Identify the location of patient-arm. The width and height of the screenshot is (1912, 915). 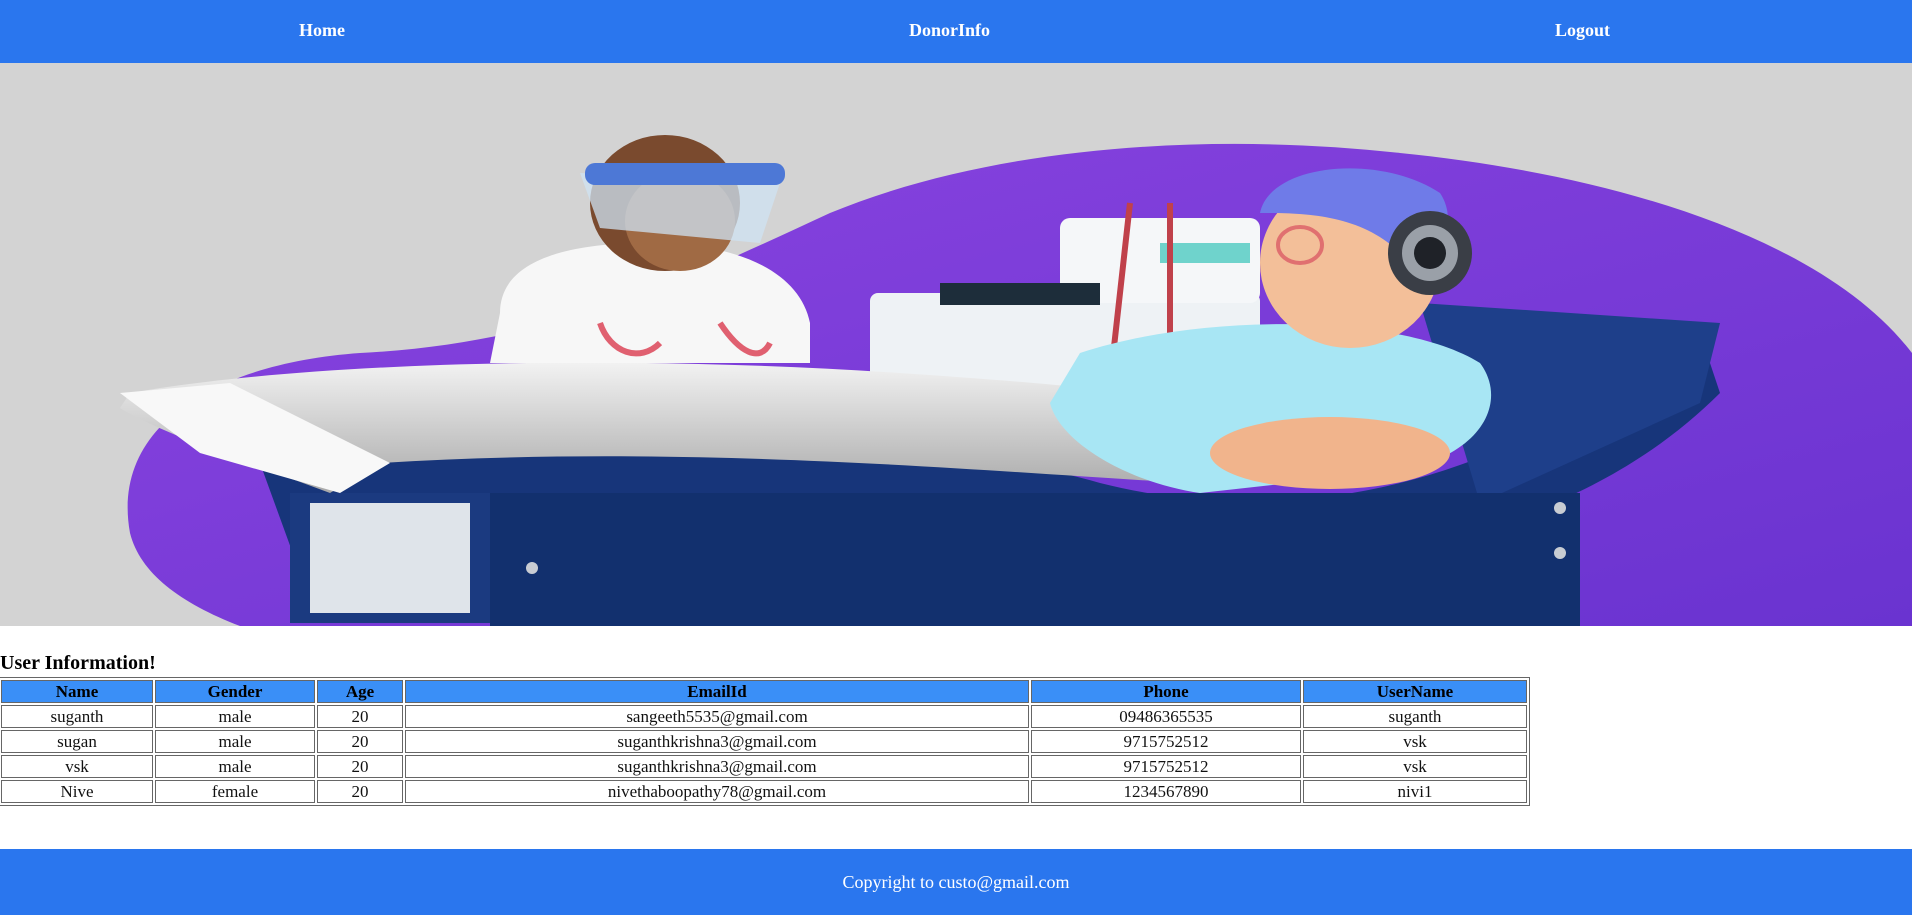
(1330, 453).